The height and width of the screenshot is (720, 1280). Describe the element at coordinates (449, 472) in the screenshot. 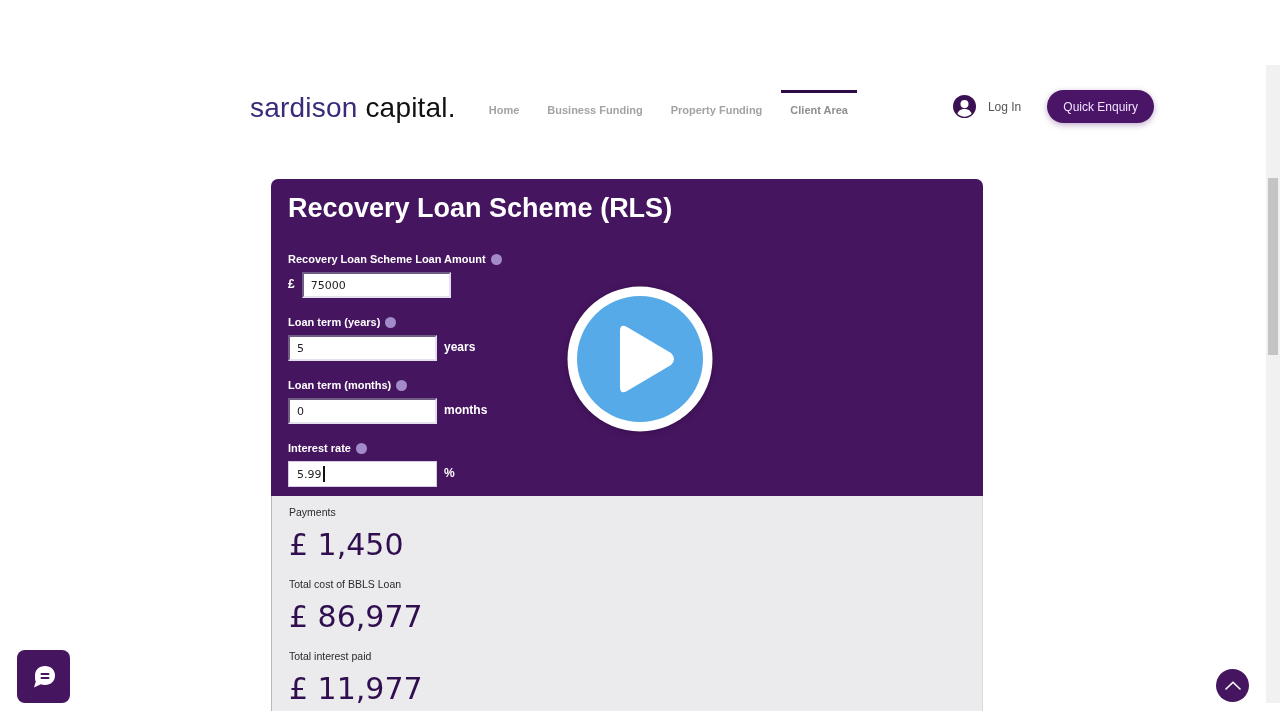

I see `unit-label: %` at that location.